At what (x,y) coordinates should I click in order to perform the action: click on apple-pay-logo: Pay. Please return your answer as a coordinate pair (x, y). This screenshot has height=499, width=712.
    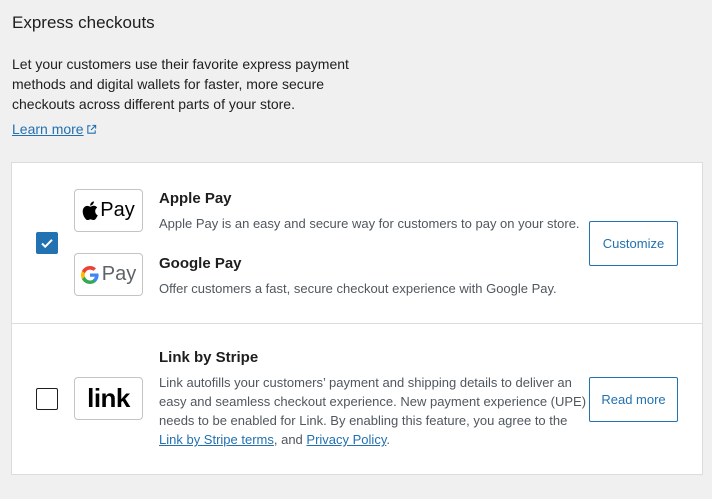
    Looking at the image, I should click on (108, 210).